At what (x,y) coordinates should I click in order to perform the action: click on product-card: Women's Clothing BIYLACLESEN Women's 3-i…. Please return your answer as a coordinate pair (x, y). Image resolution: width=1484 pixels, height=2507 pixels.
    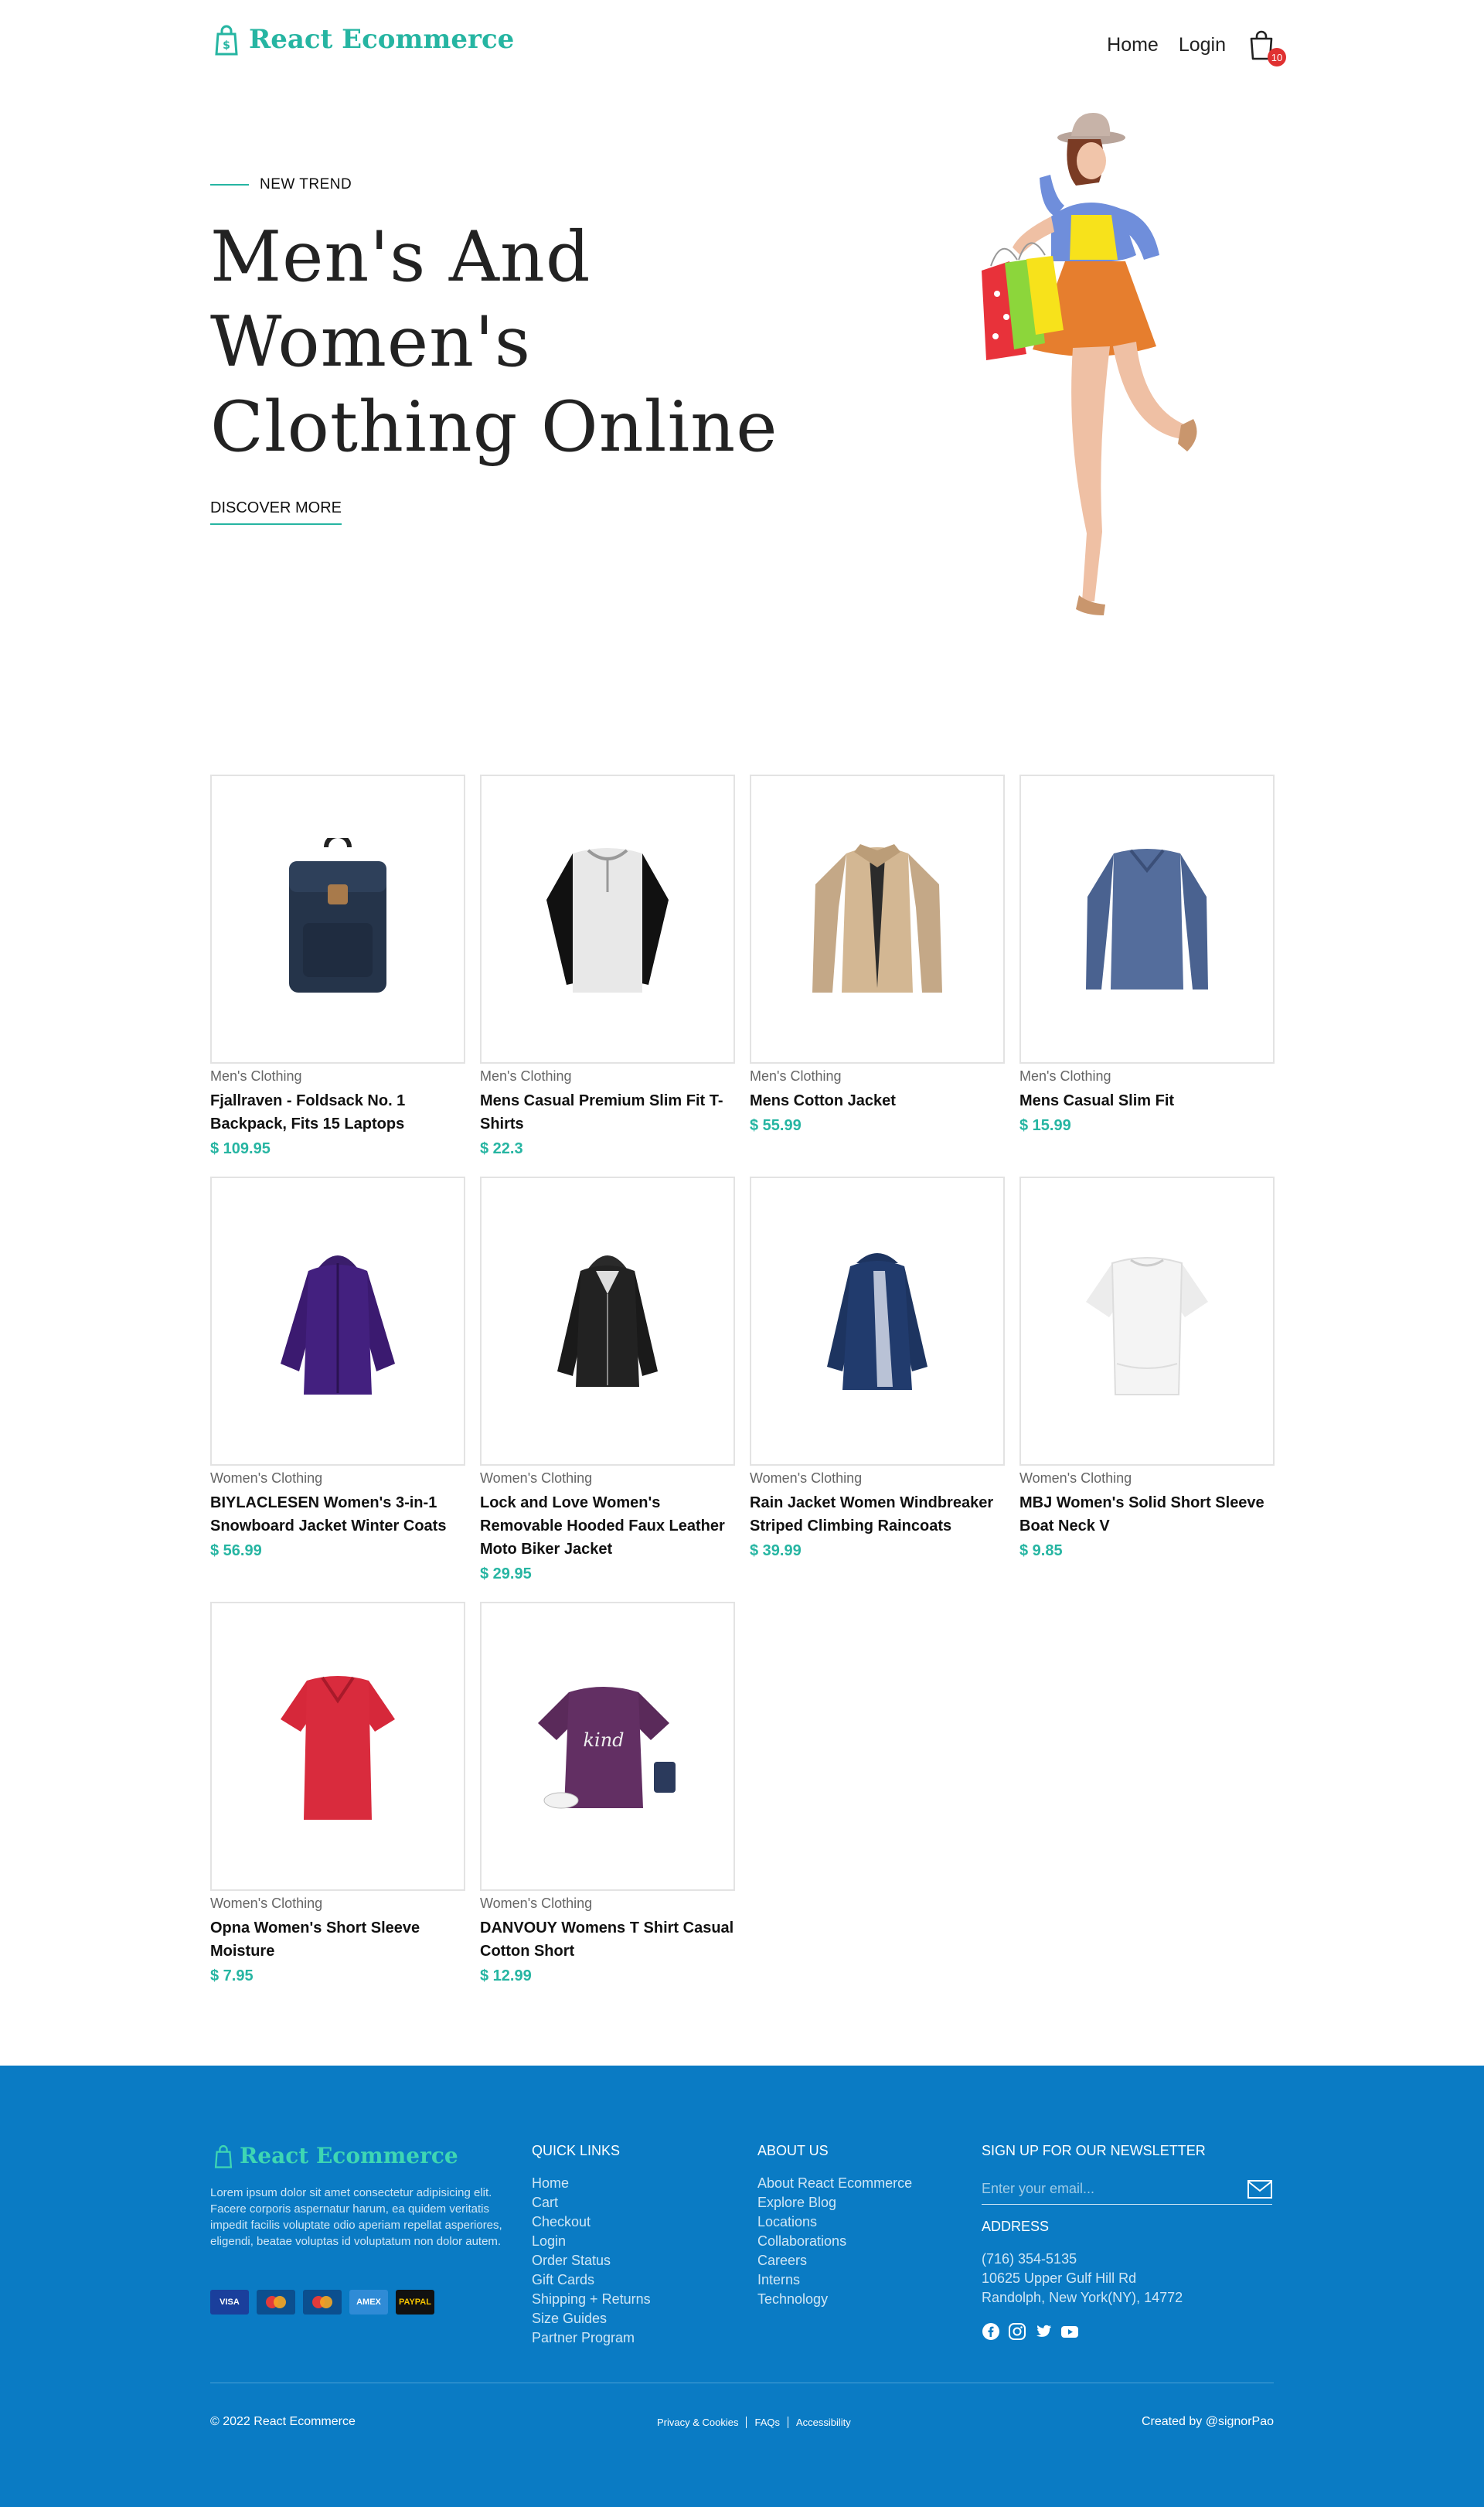
    Looking at the image, I should click on (337, 1368).